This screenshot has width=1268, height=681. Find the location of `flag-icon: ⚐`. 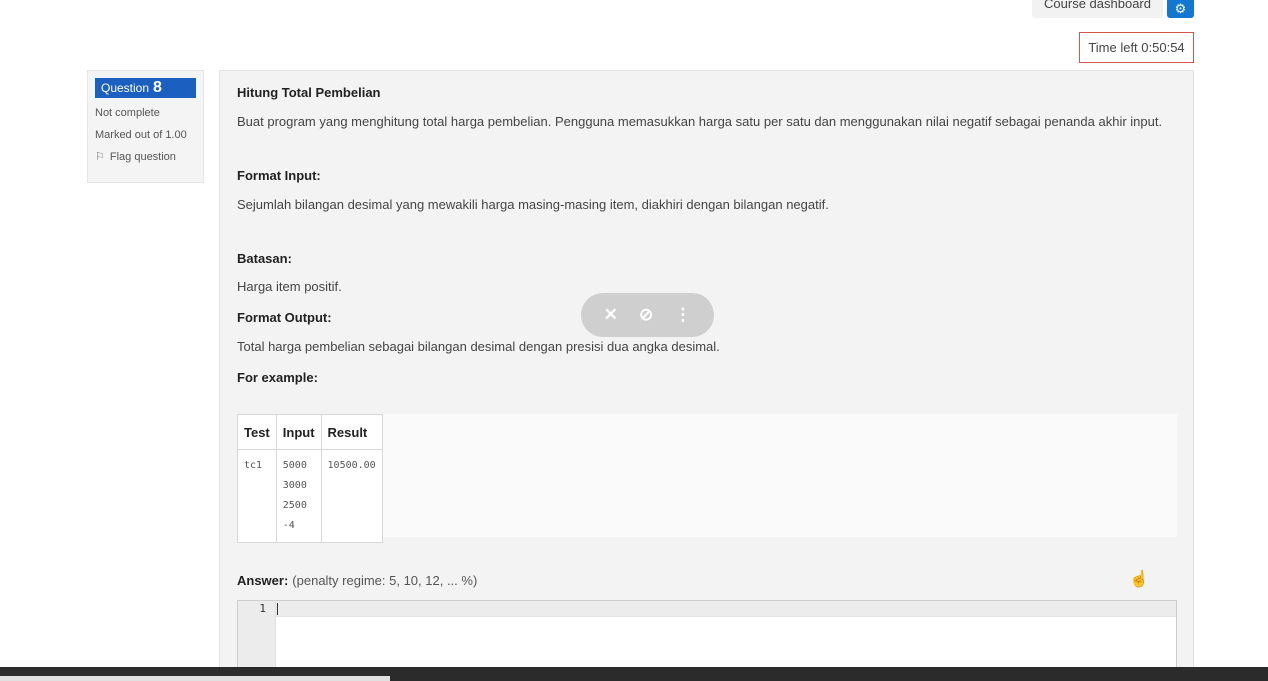

flag-icon: ⚐ is located at coordinates (100, 157).